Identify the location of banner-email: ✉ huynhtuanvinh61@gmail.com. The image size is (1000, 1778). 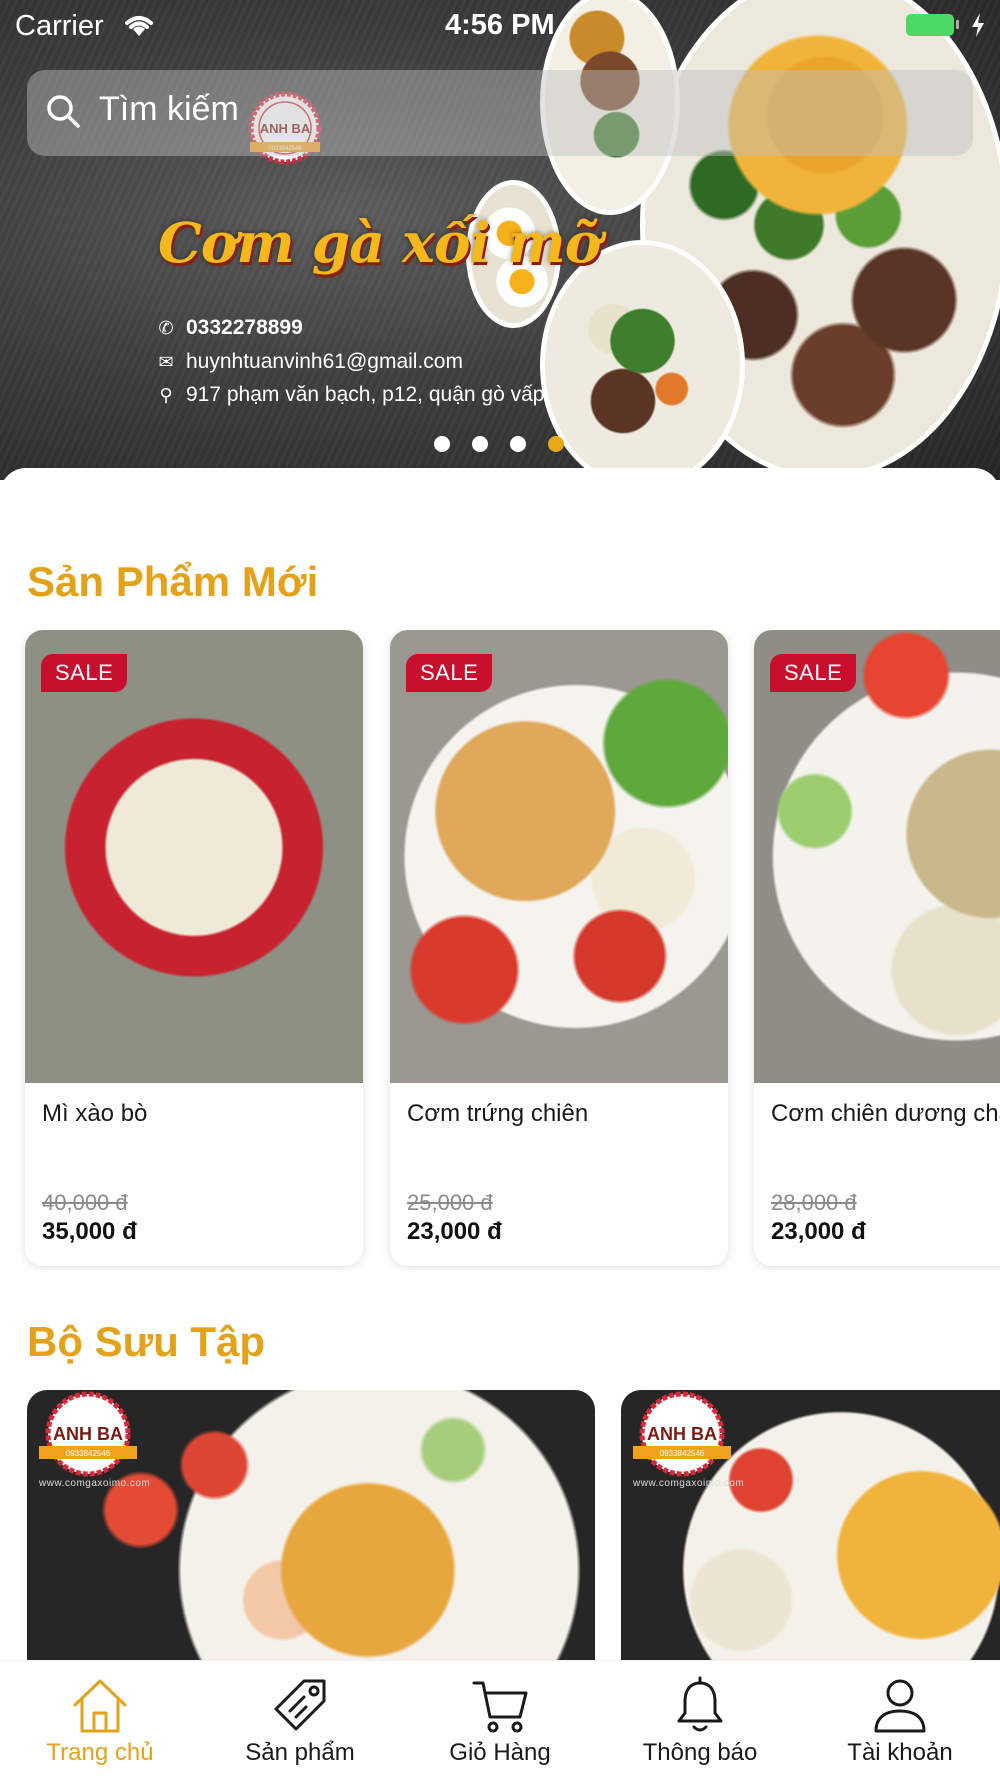
(310, 362).